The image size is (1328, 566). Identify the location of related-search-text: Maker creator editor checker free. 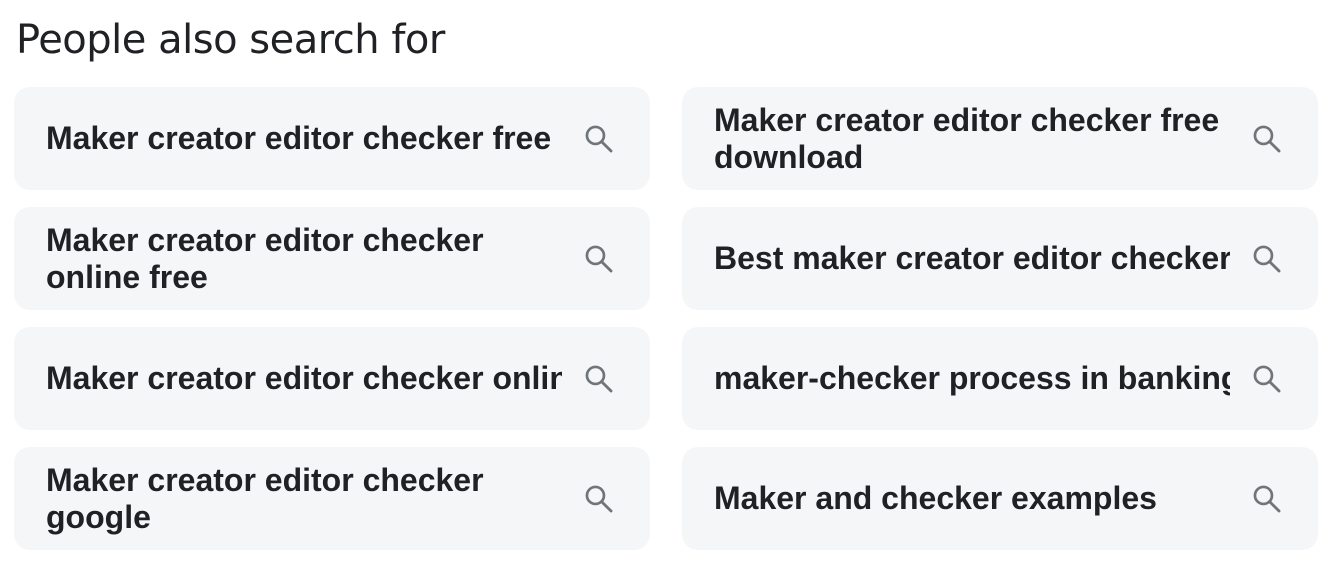
(299, 138).